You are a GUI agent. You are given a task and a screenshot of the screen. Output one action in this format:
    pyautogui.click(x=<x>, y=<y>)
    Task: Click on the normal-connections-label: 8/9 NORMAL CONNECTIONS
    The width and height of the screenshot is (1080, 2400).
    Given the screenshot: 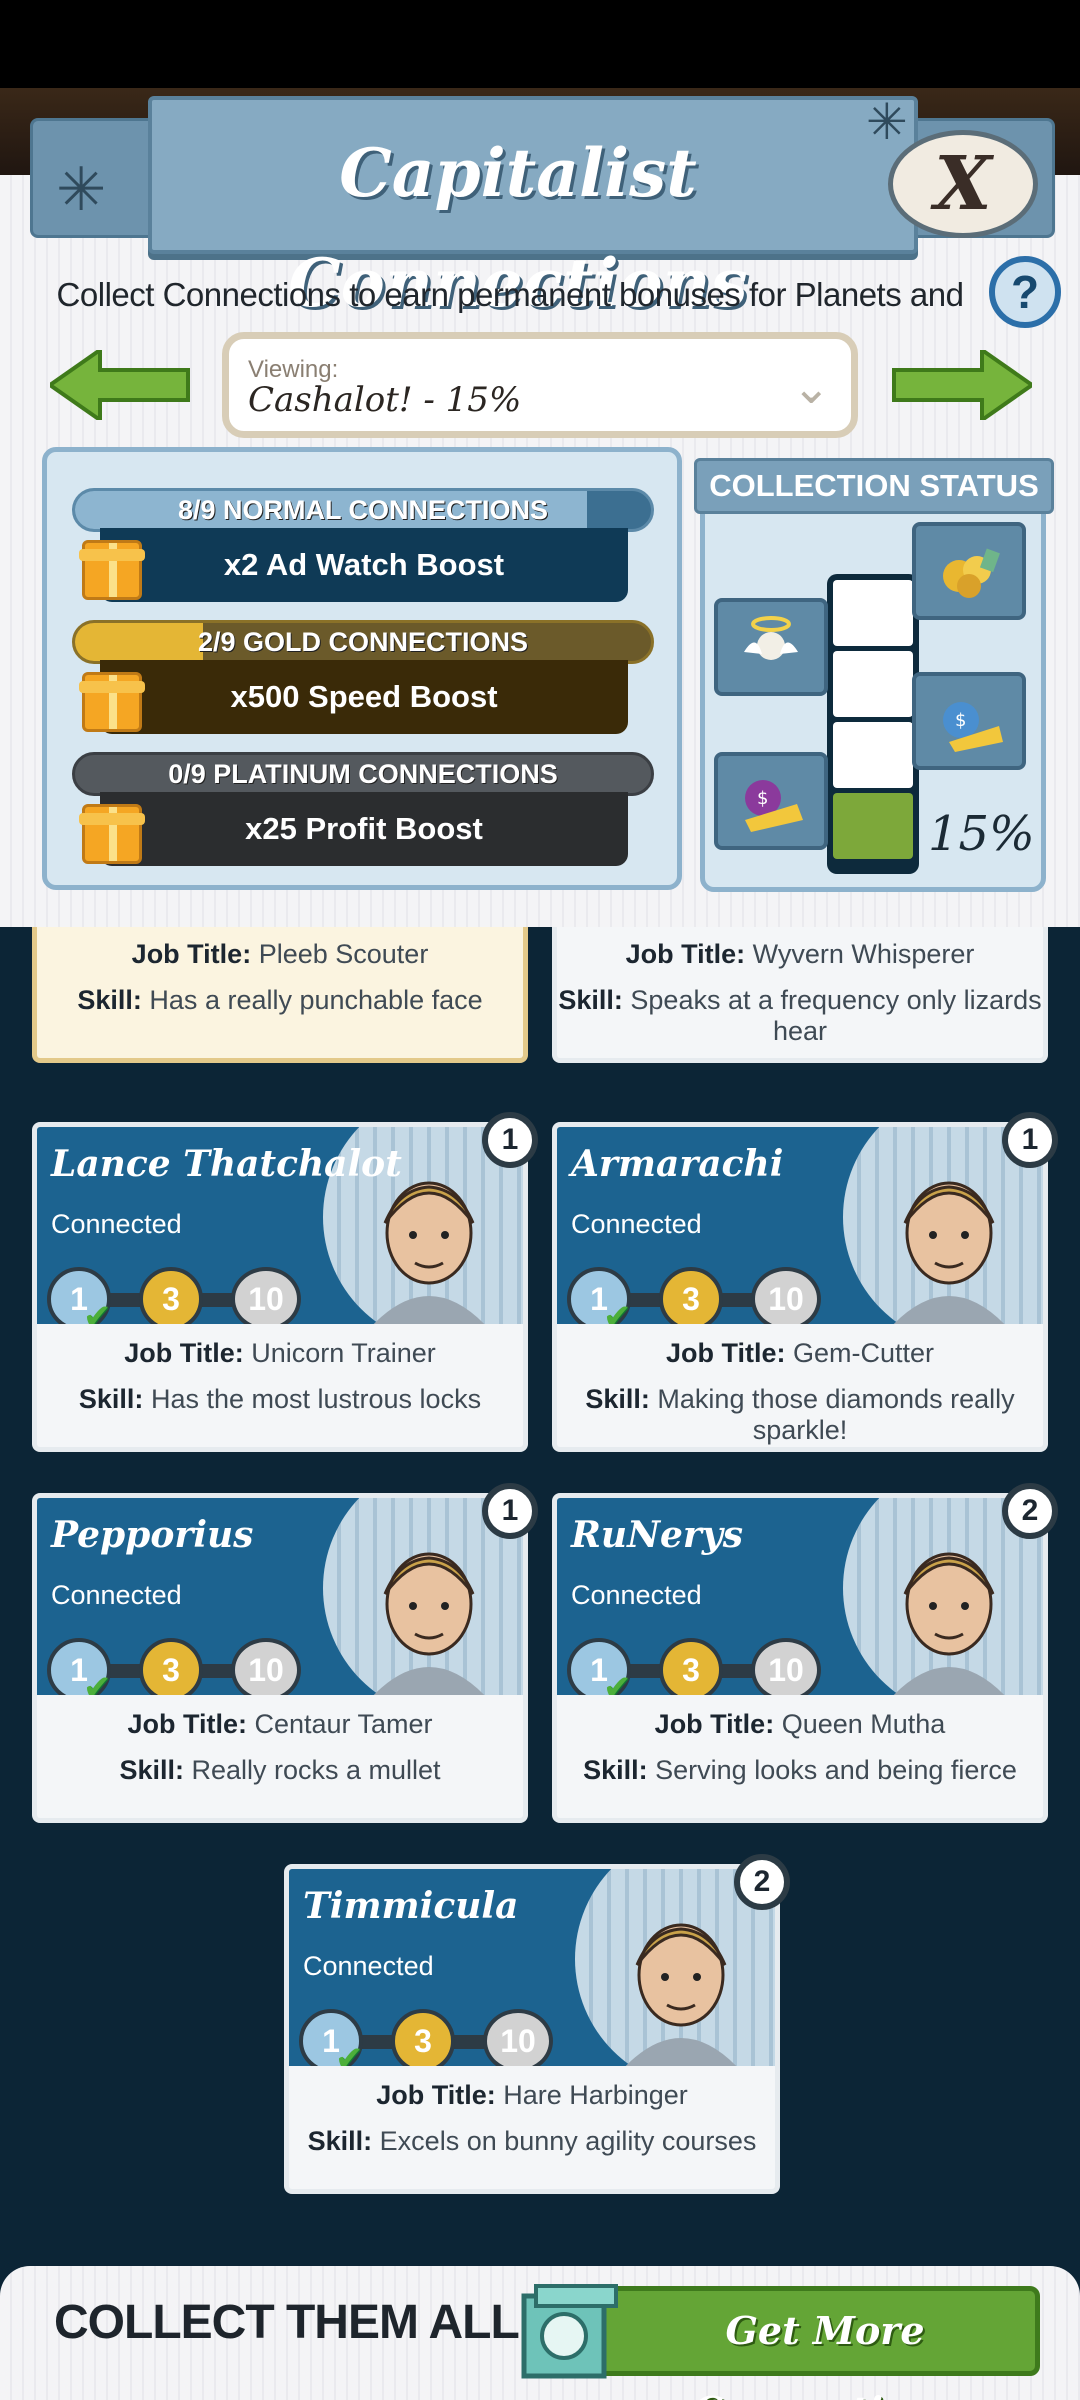 What is the action you would take?
    pyautogui.click(x=363, y=510)
    